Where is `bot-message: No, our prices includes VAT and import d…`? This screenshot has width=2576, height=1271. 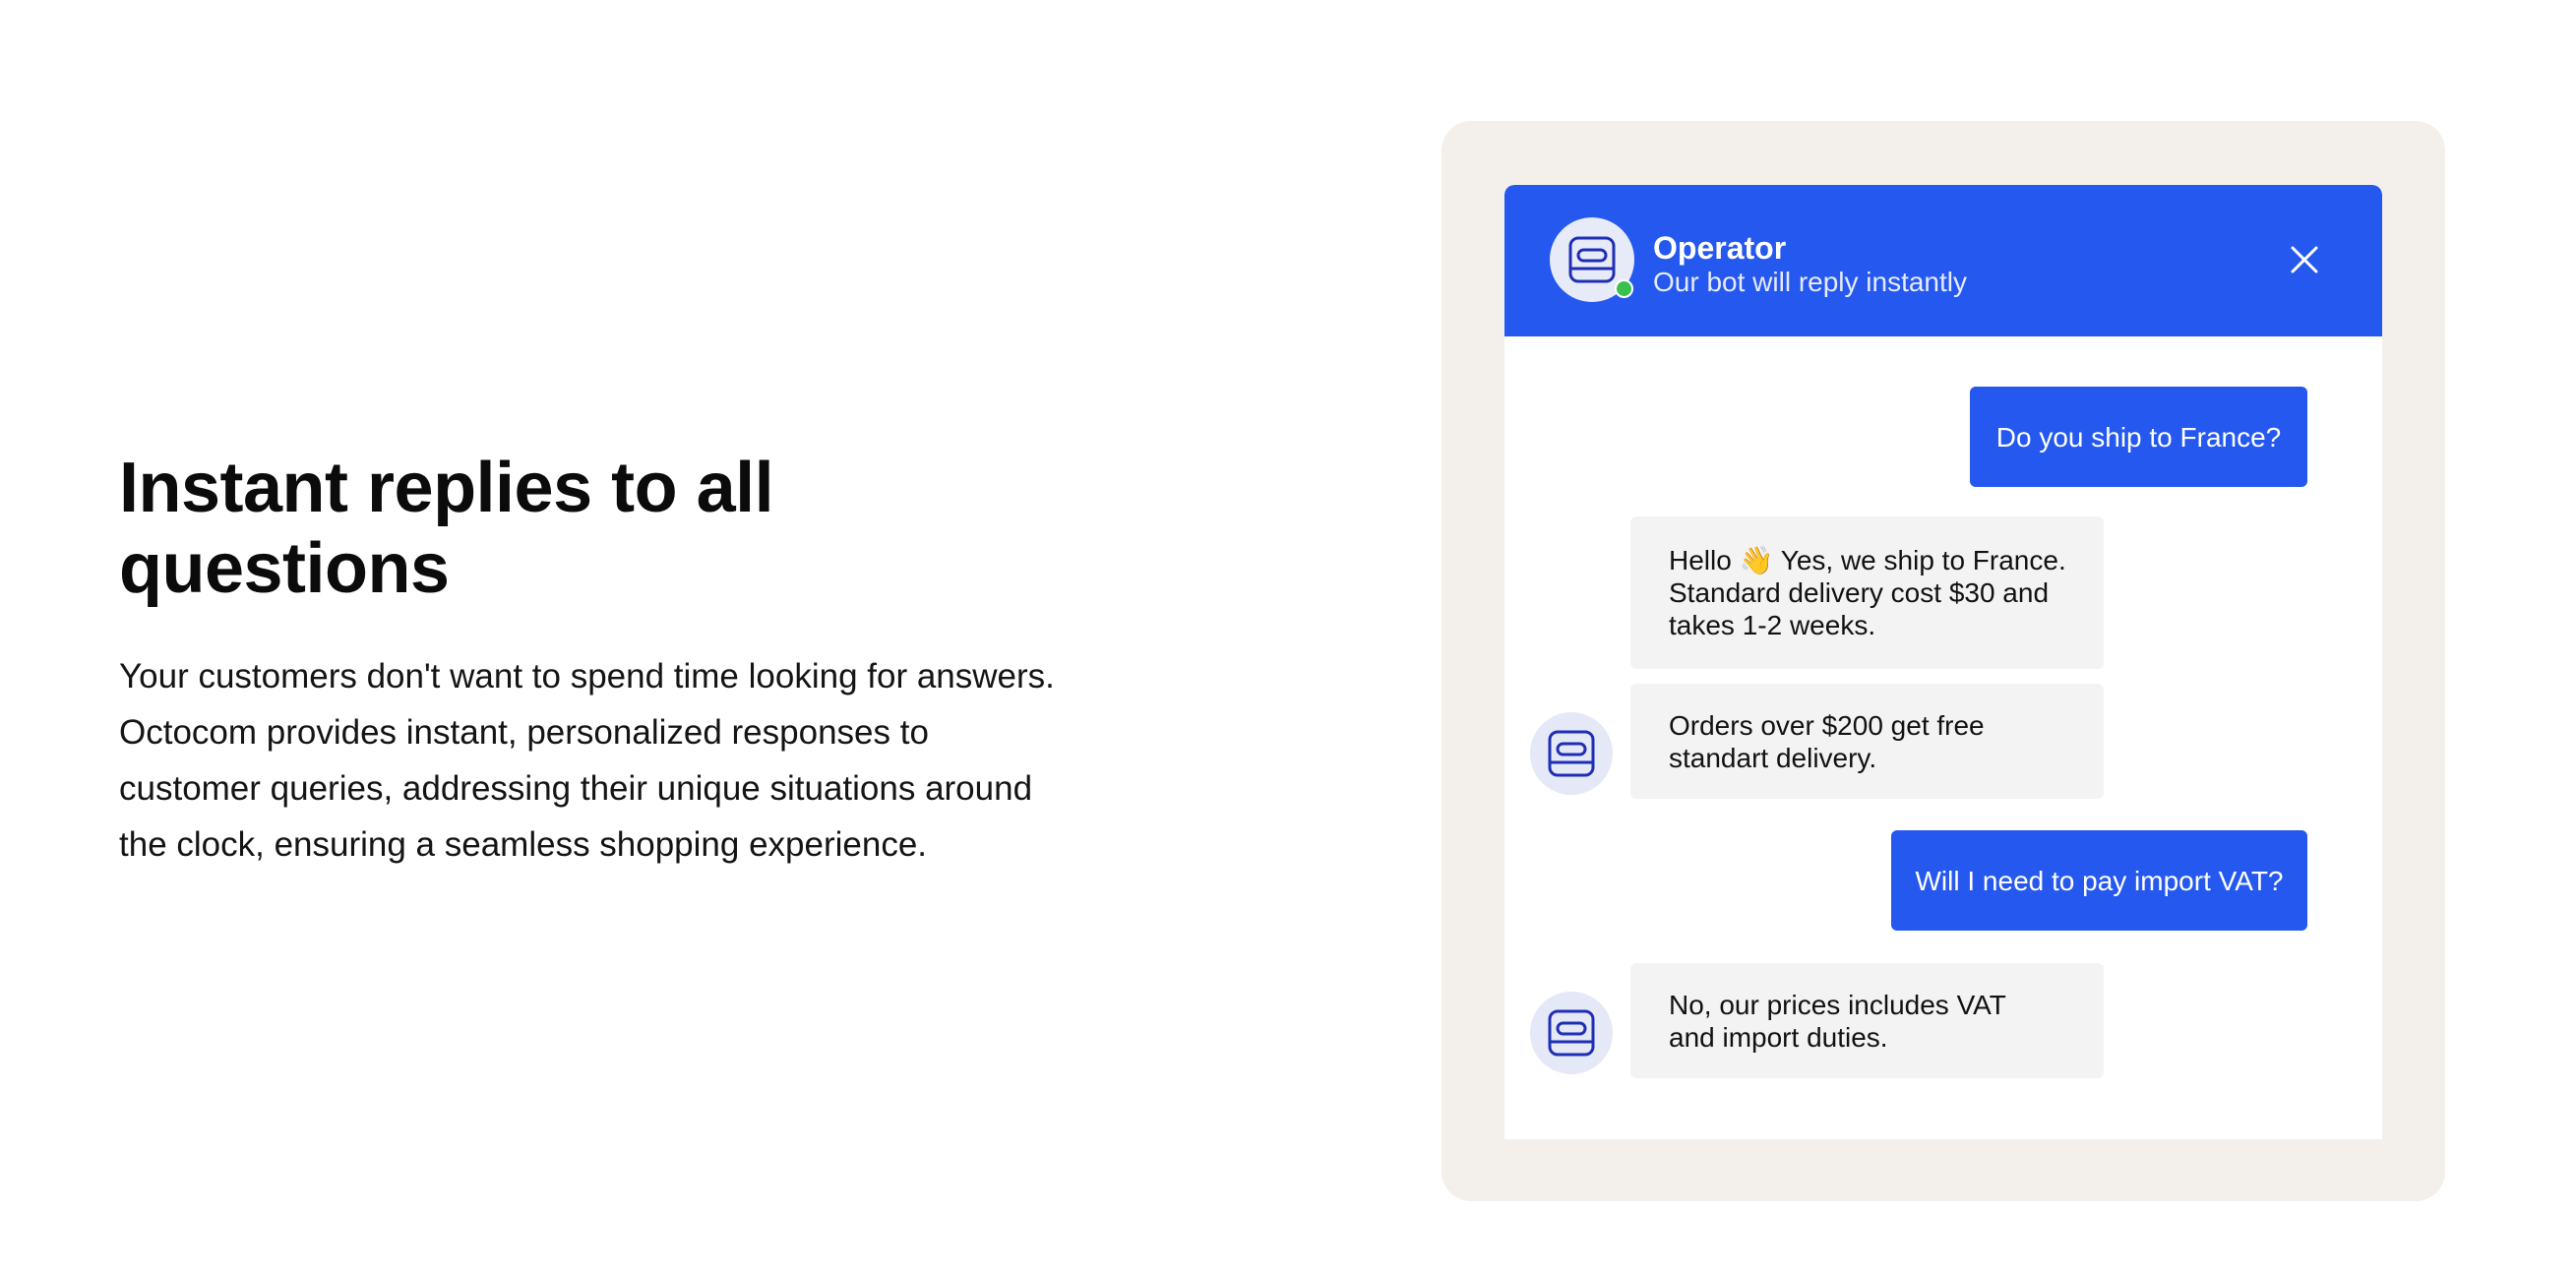 bot-message: No, our prices includes VAT and import d… is located at coordinates (1867, 1021).